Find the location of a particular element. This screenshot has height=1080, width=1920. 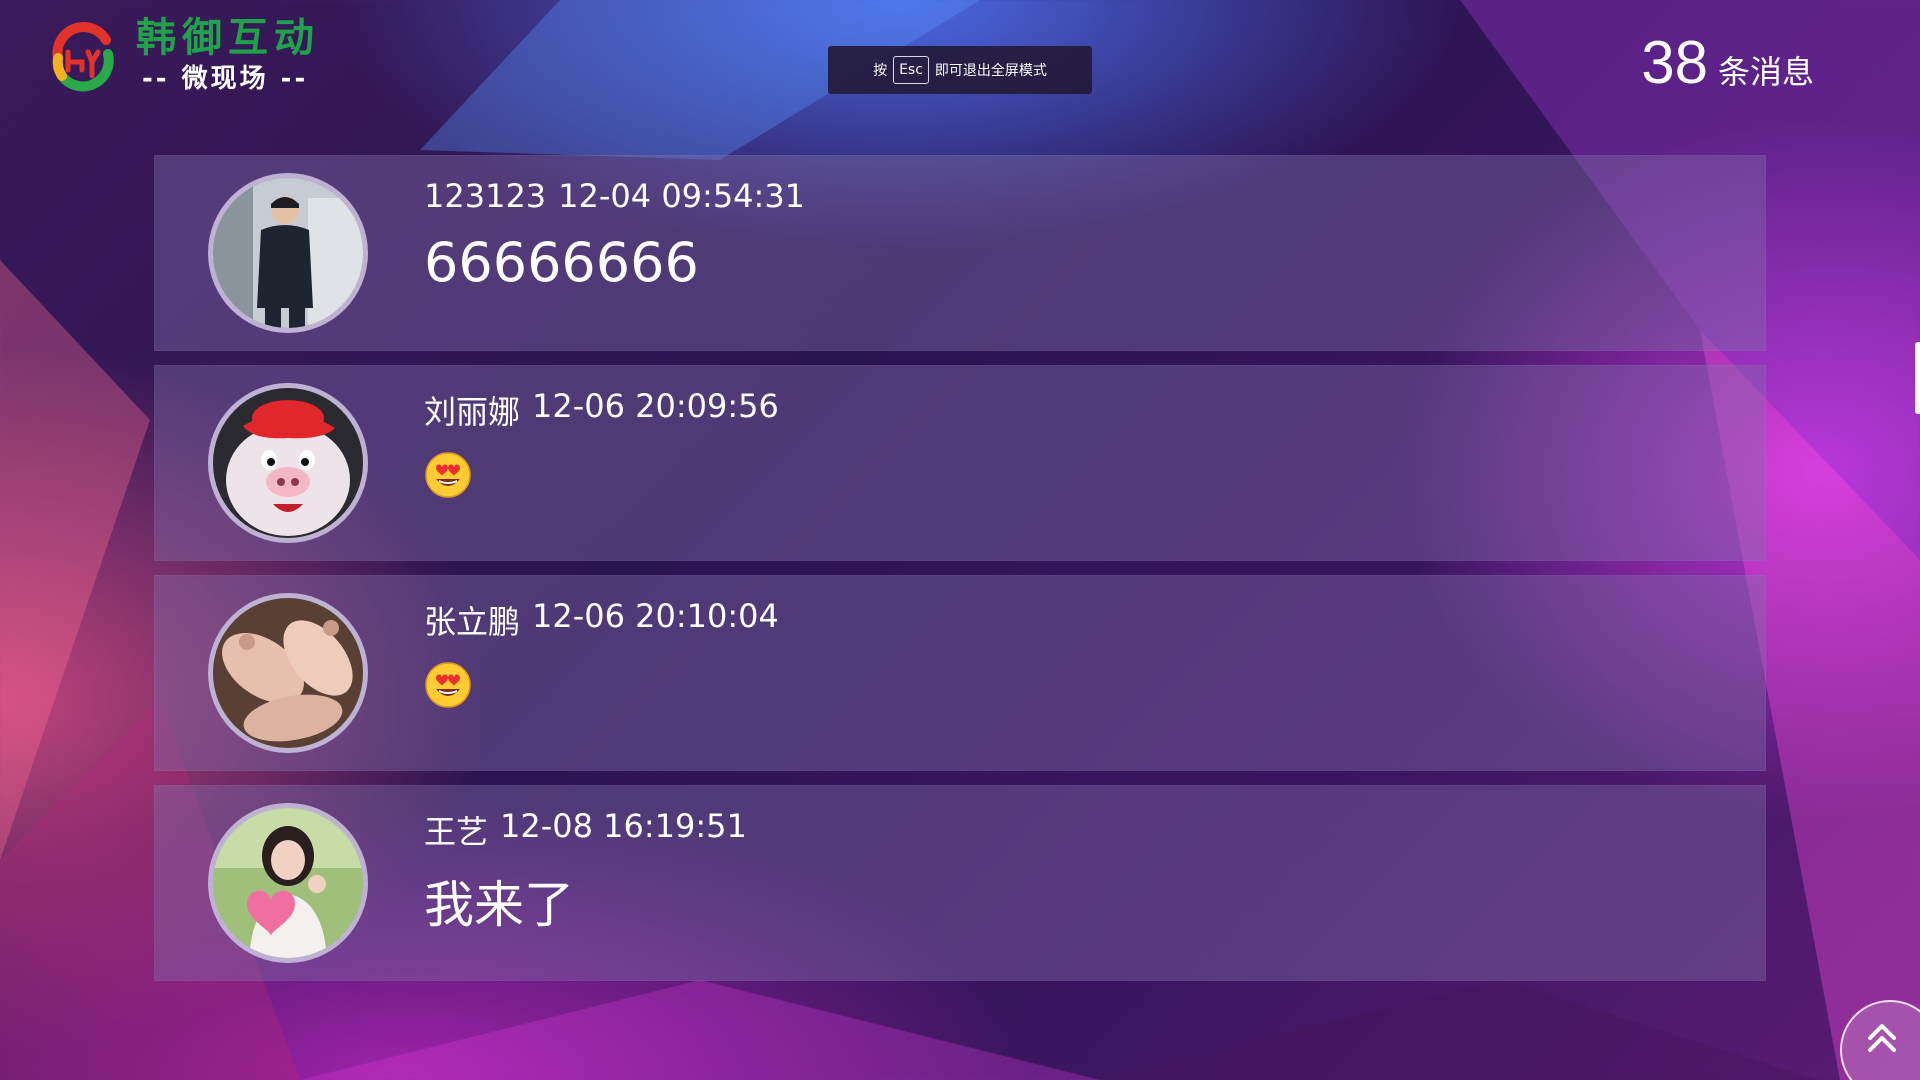

message-meta: 123123 12-04 09:54:31 is located at coordinates (614, 196).